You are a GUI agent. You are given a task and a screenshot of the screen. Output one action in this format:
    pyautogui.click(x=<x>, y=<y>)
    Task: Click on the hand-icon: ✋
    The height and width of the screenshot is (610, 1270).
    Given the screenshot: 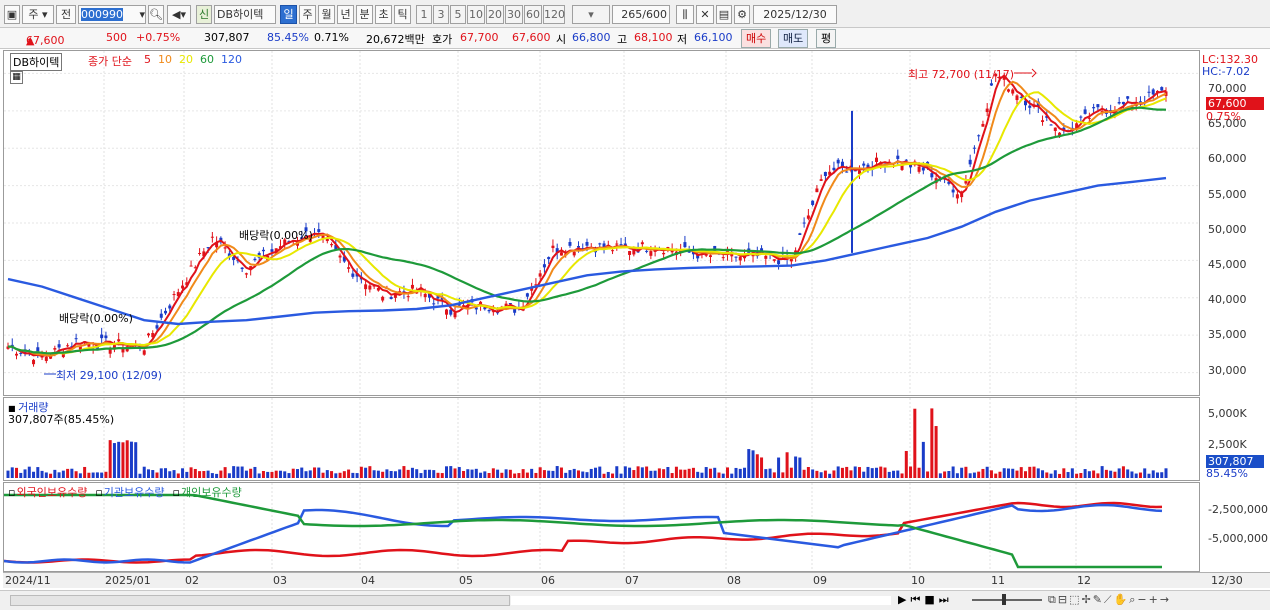 What is the action you would take?
    pyautogui.click(x=1122, y=599)
    